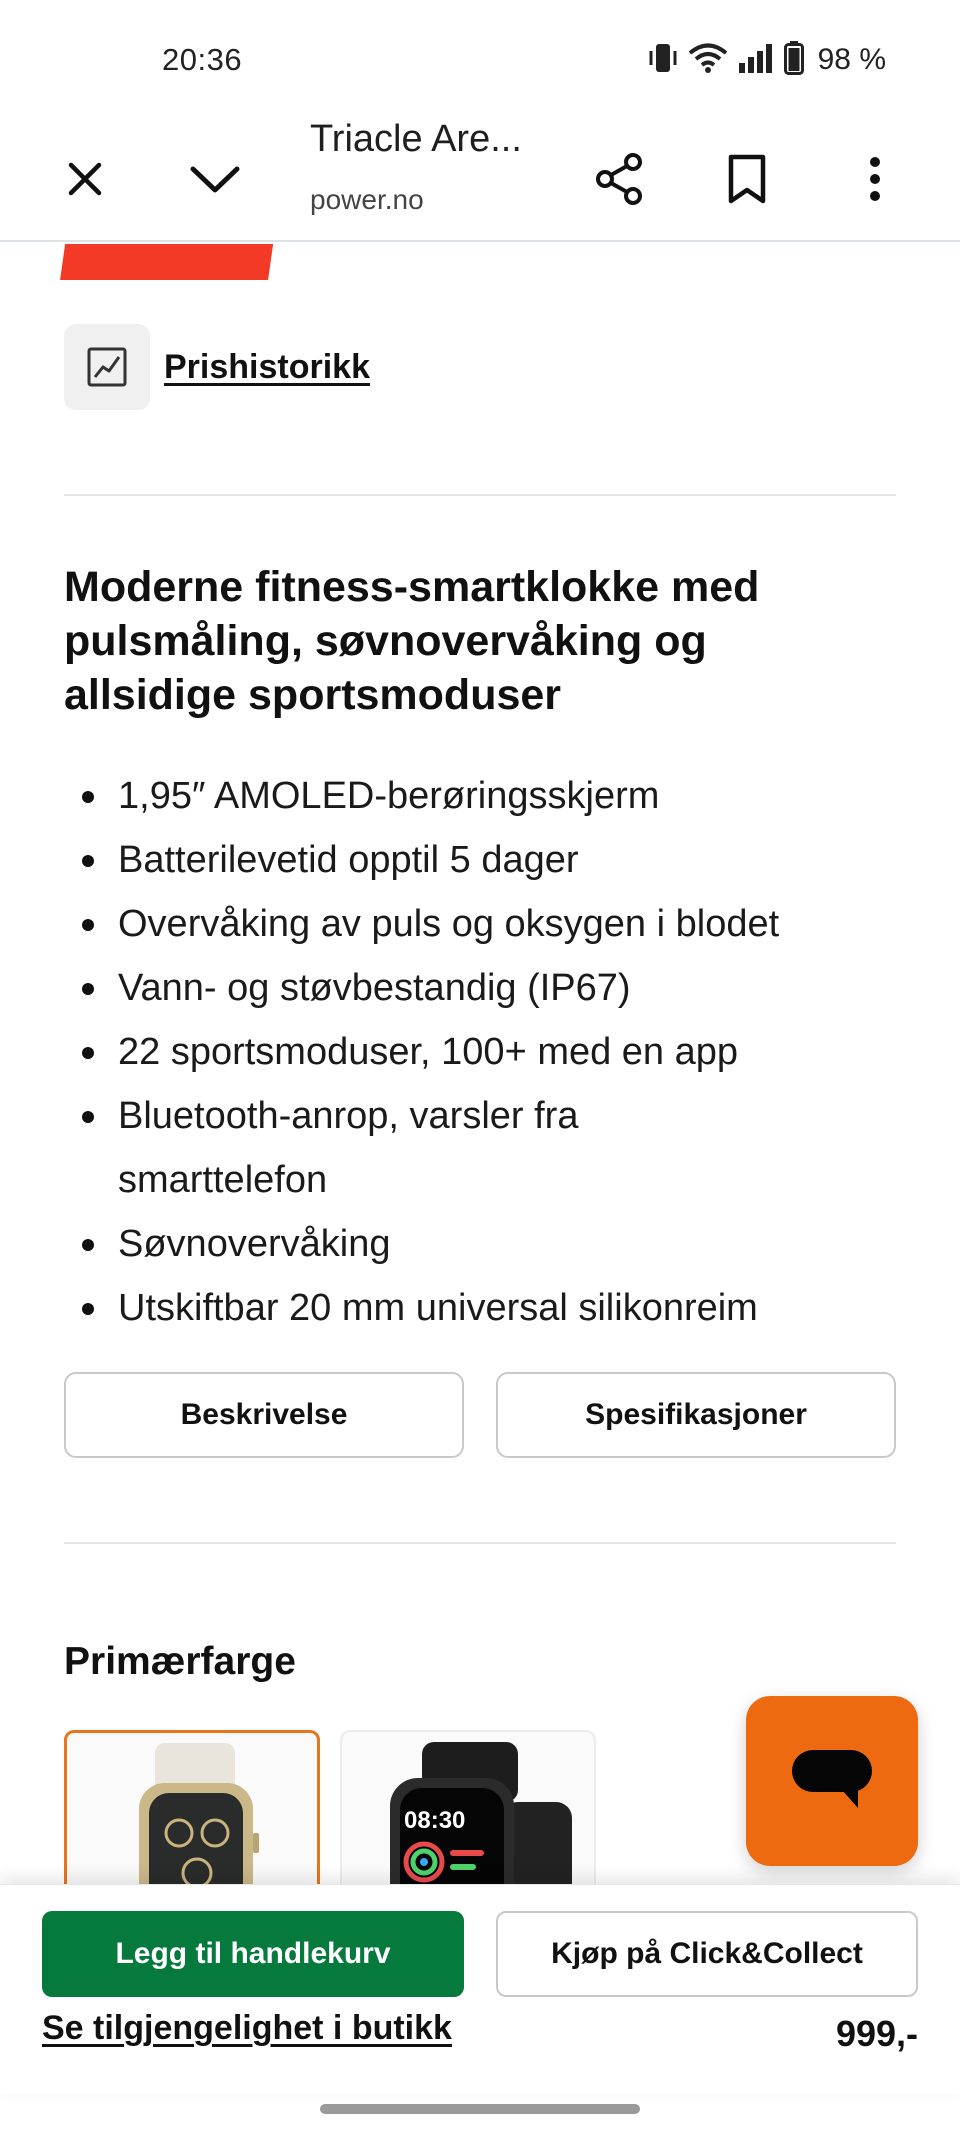 This screenshot has height=2133, width=960. What do you see at coordinates (663, 60) in the screenshot?
I see `vibrate-icon` at bounding box center [663, 60].